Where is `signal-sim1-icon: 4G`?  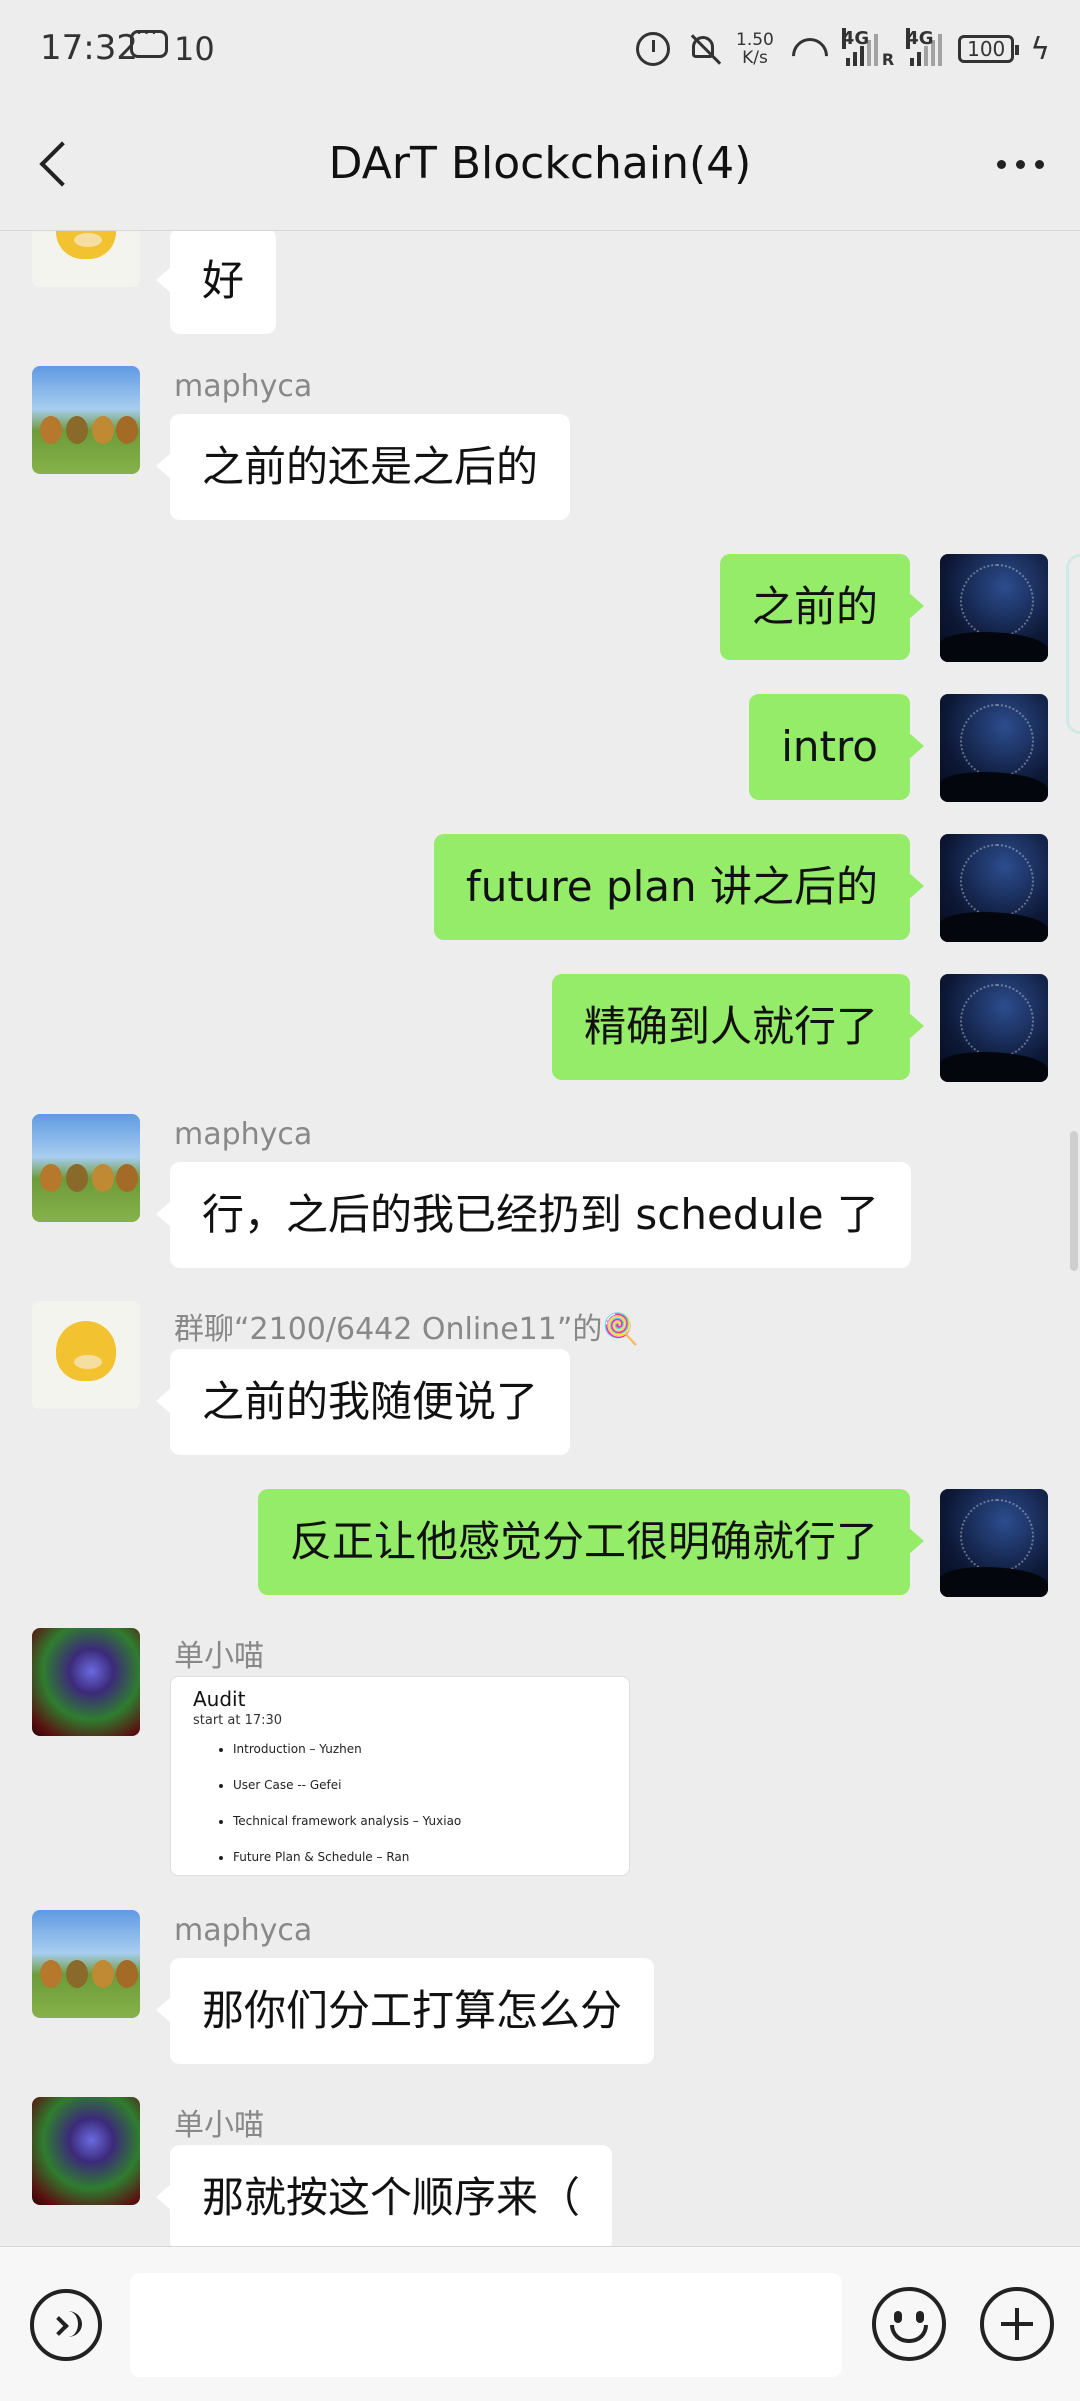 signal-sim1-icon: 4G is located at coordinates (859, 47).